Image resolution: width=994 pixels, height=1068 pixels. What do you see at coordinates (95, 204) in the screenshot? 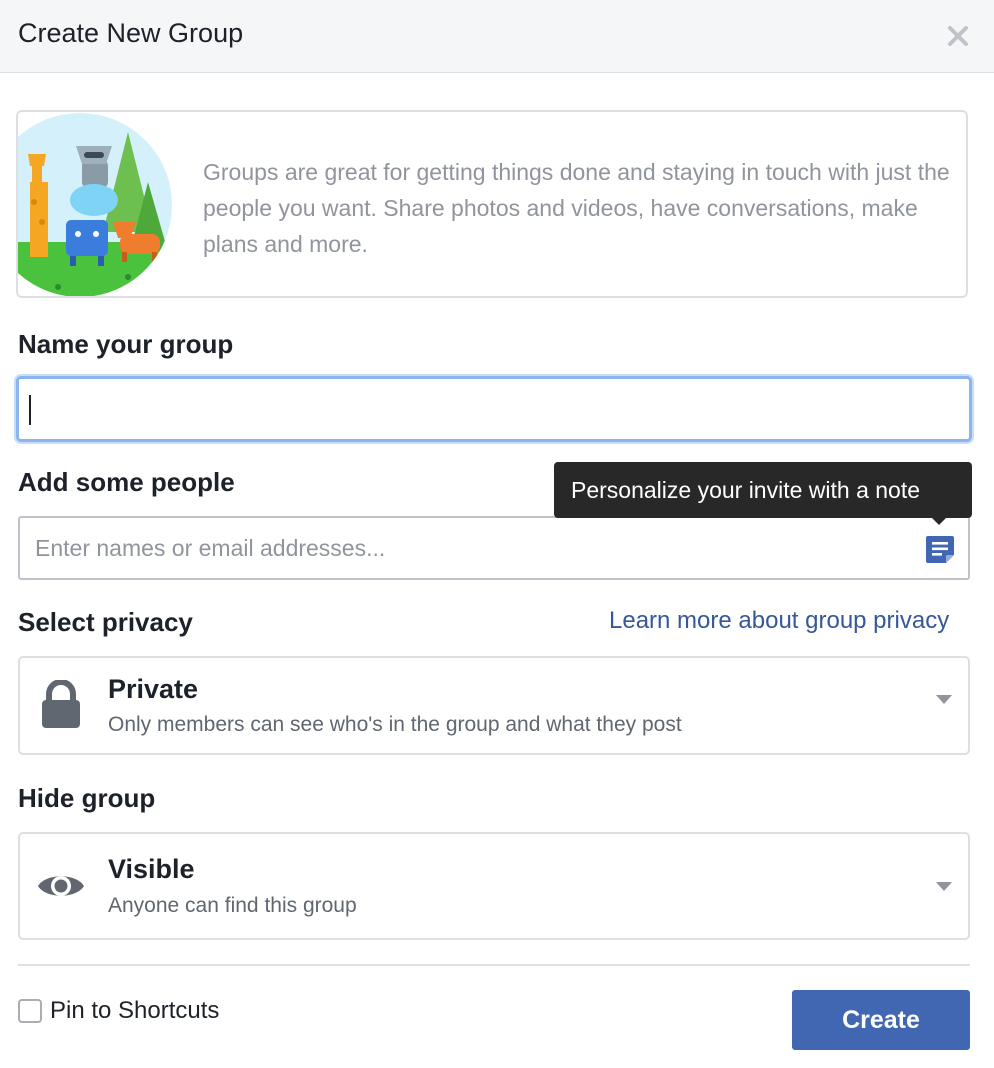
I see `group-illustration` at bounding box center [95, 204].